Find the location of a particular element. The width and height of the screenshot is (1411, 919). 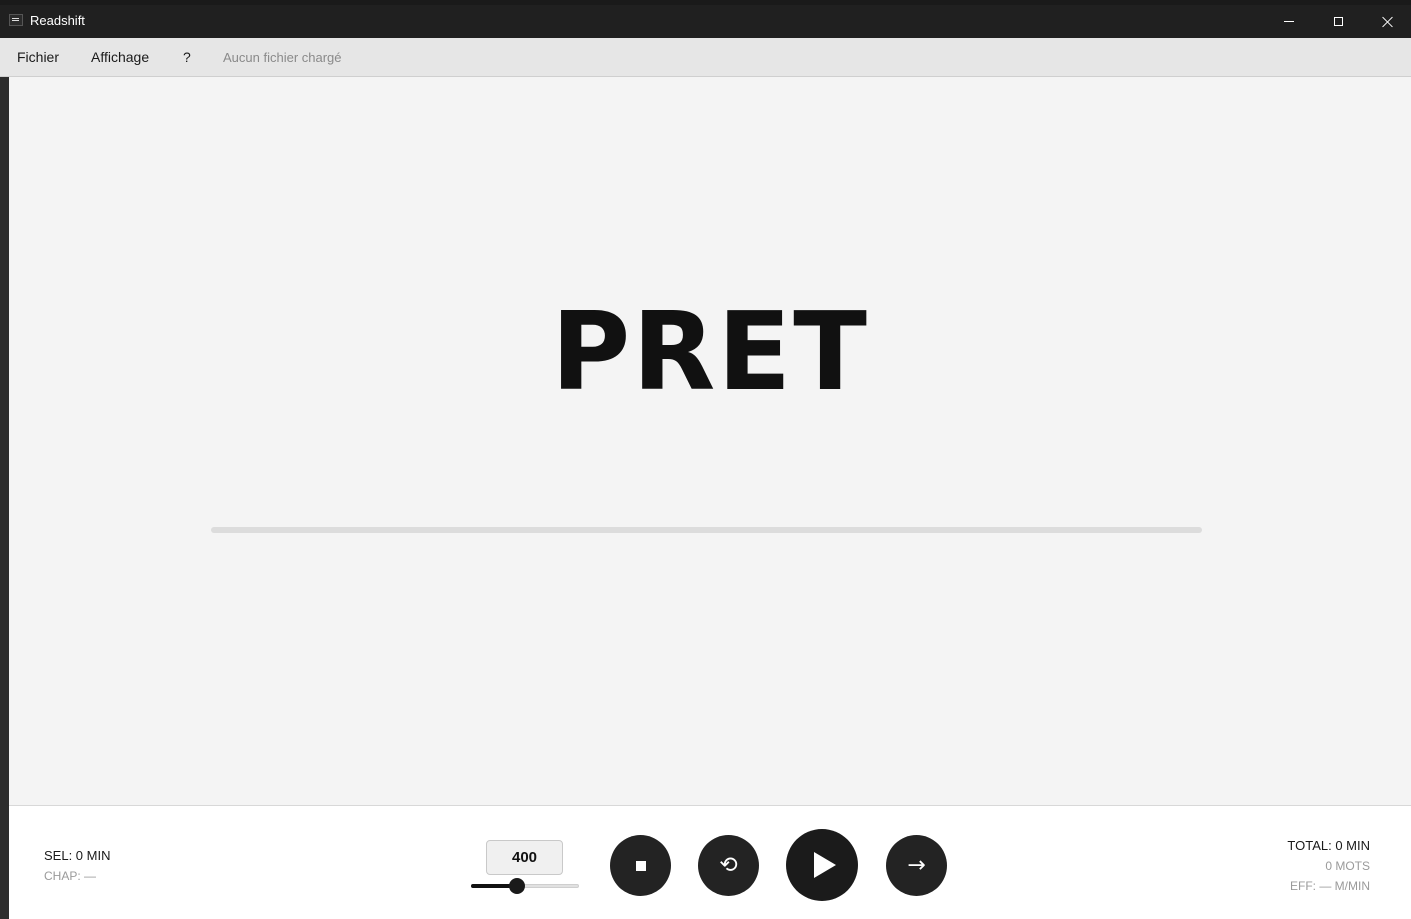

restart-button: ⟲ is located at coordinates (728, 865).